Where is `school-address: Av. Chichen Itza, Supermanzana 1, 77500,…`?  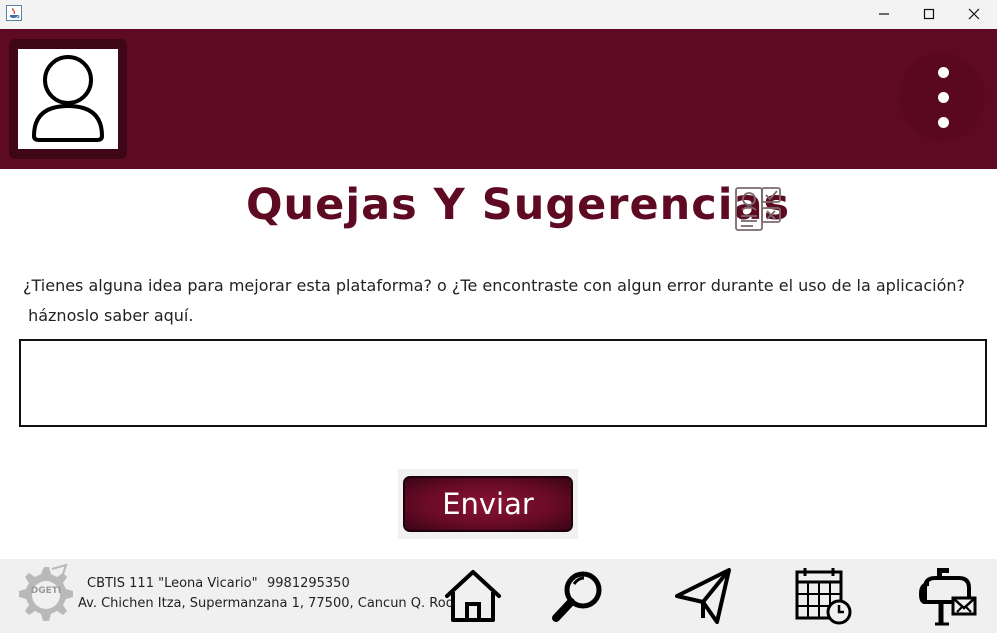 school-address: Av. Chichen Itza, Supermanzana 1, 77500,… is located at coordinates (266, 603).